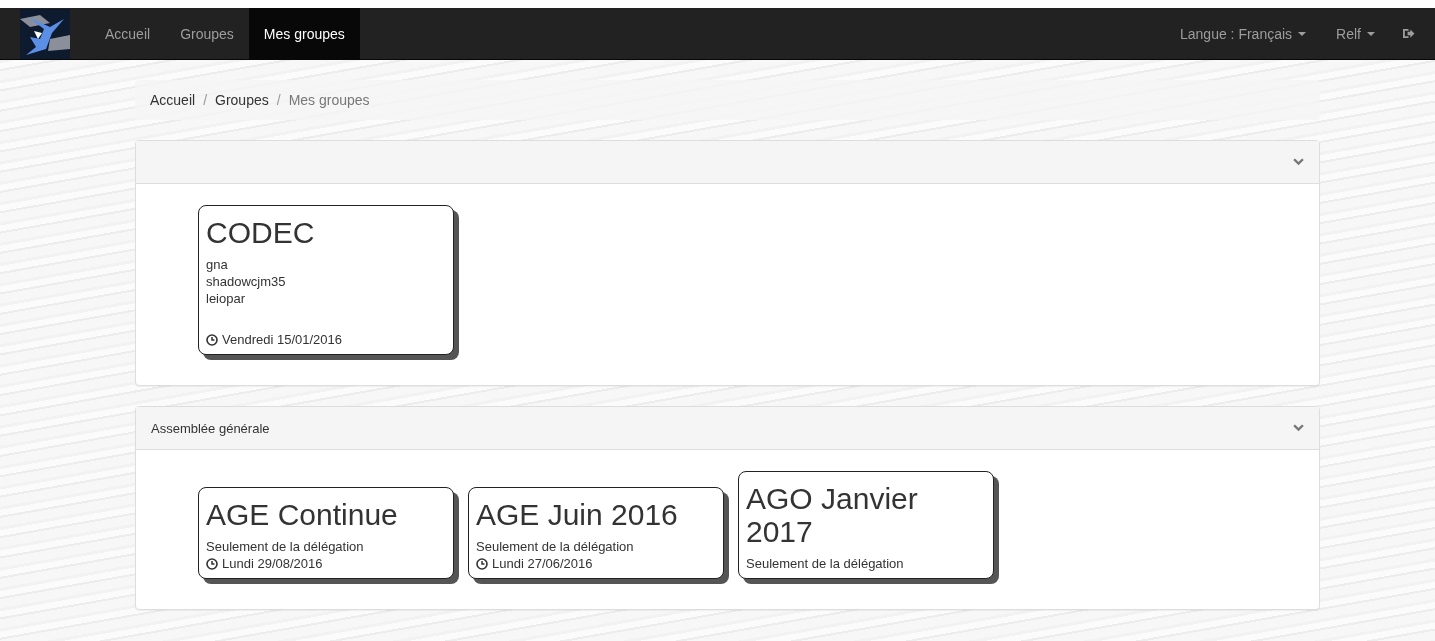  Describe the element at coordinates (261, 232) in the screenshot. I see `group-name: CODEC` at that location.